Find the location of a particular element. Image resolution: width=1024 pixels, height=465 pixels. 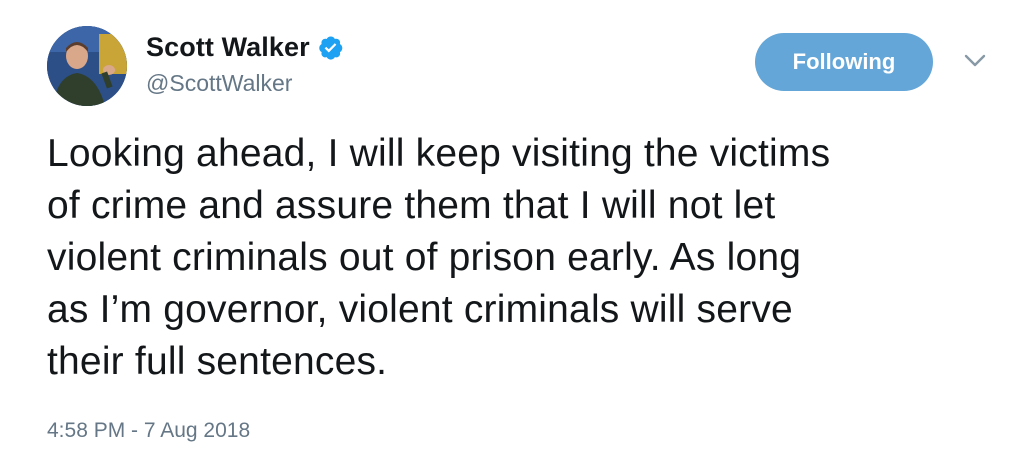

chevron-down-icon is located at coordinates (975, 60).